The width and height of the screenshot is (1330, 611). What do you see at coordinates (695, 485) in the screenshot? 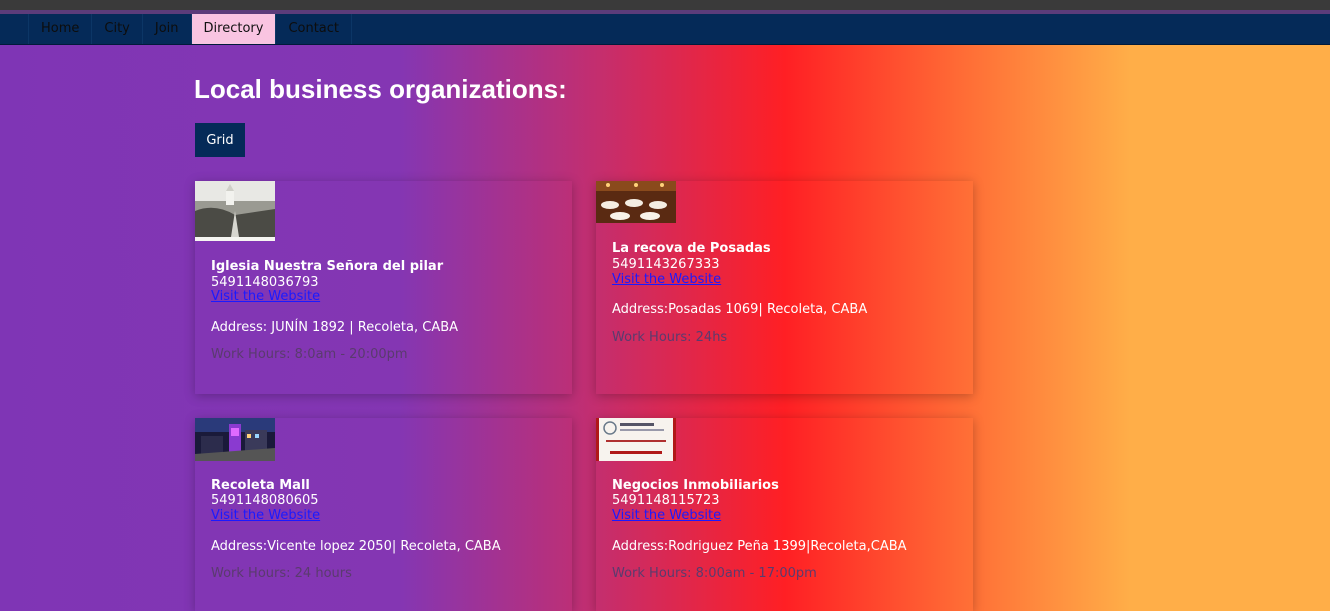
I see `business-name: Negocios Inmobiliarios` at bounding box center [695, 485].